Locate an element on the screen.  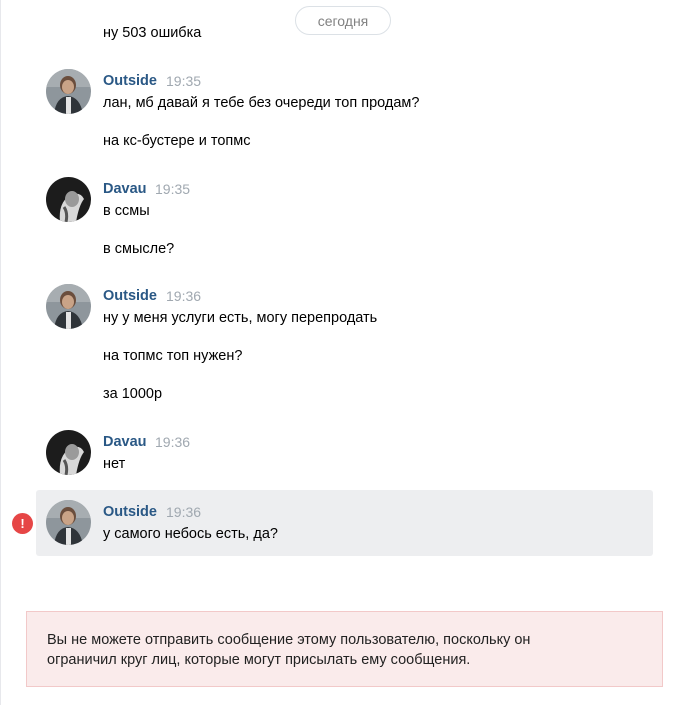
message-text: на топмс топ нужен? is located at coordinates (173, 356).